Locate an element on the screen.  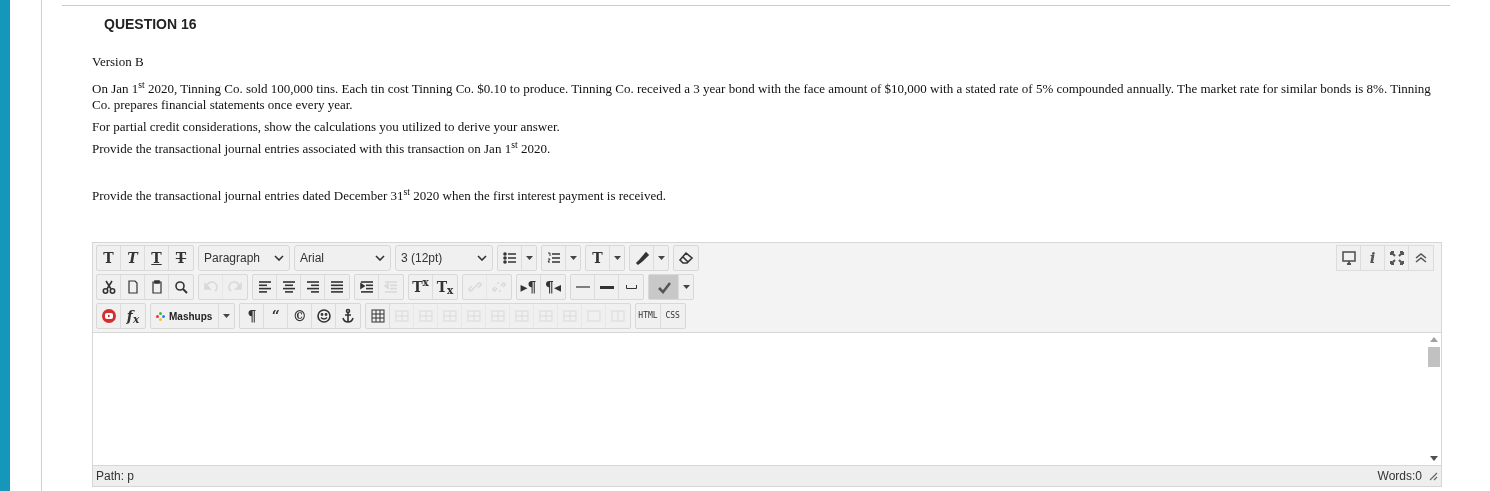
thick-line-icon is located at coordinates (606, 287).